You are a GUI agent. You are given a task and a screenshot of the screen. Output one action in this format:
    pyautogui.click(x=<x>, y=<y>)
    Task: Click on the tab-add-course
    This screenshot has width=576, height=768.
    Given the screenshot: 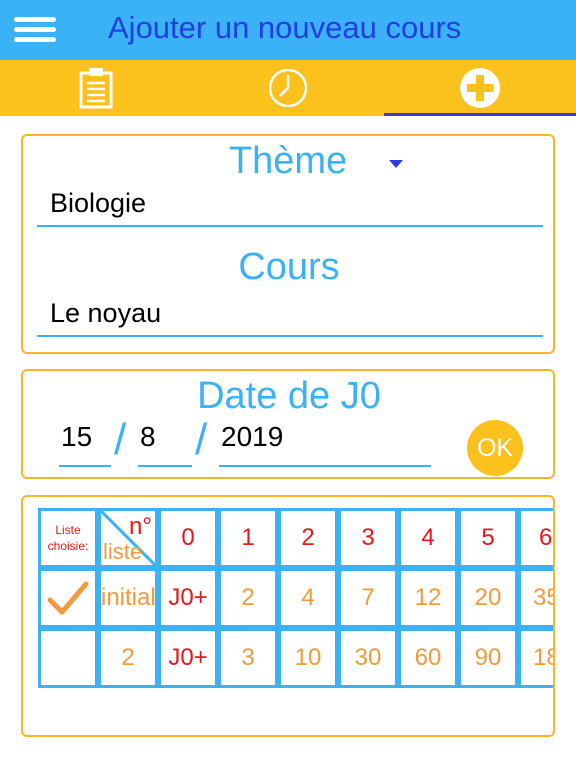 What is the action you would take?
    pyautogui.click(x=480, y=88)
    